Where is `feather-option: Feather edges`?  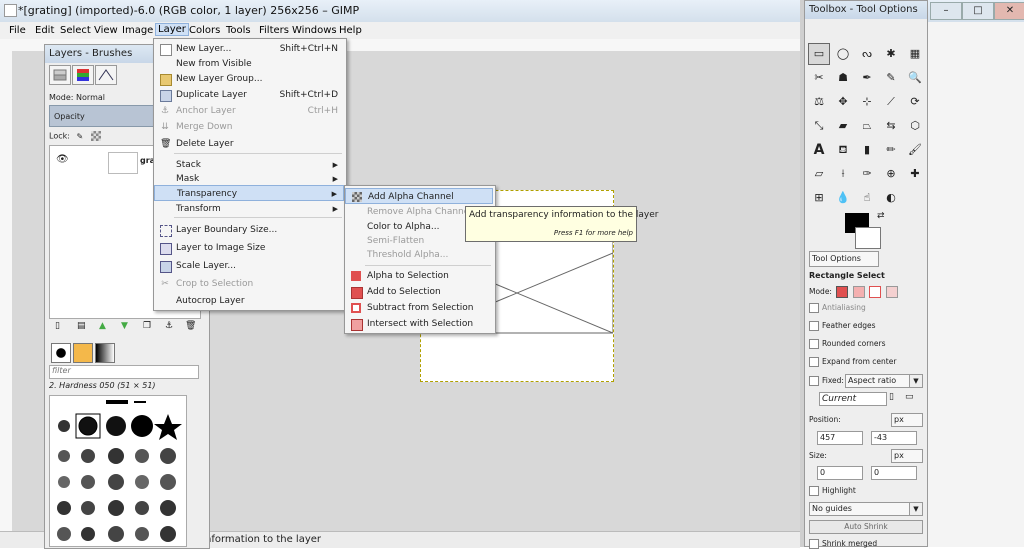
feather-option: Feather edges is located at coordinates (842, 326).